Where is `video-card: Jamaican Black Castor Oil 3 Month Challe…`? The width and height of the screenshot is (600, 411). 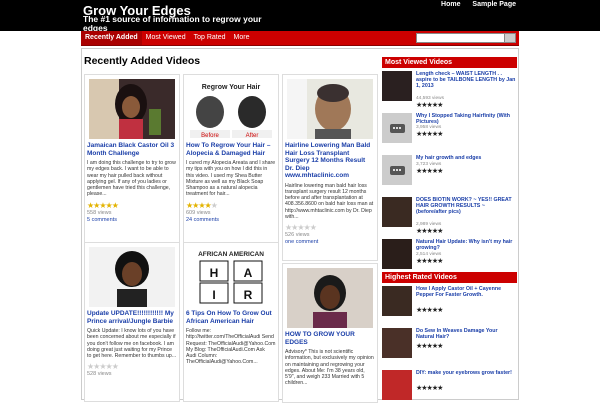
video-card: Jamaican Black Castor Oil 3 Month Challe… is located at coordinates (132, 167).